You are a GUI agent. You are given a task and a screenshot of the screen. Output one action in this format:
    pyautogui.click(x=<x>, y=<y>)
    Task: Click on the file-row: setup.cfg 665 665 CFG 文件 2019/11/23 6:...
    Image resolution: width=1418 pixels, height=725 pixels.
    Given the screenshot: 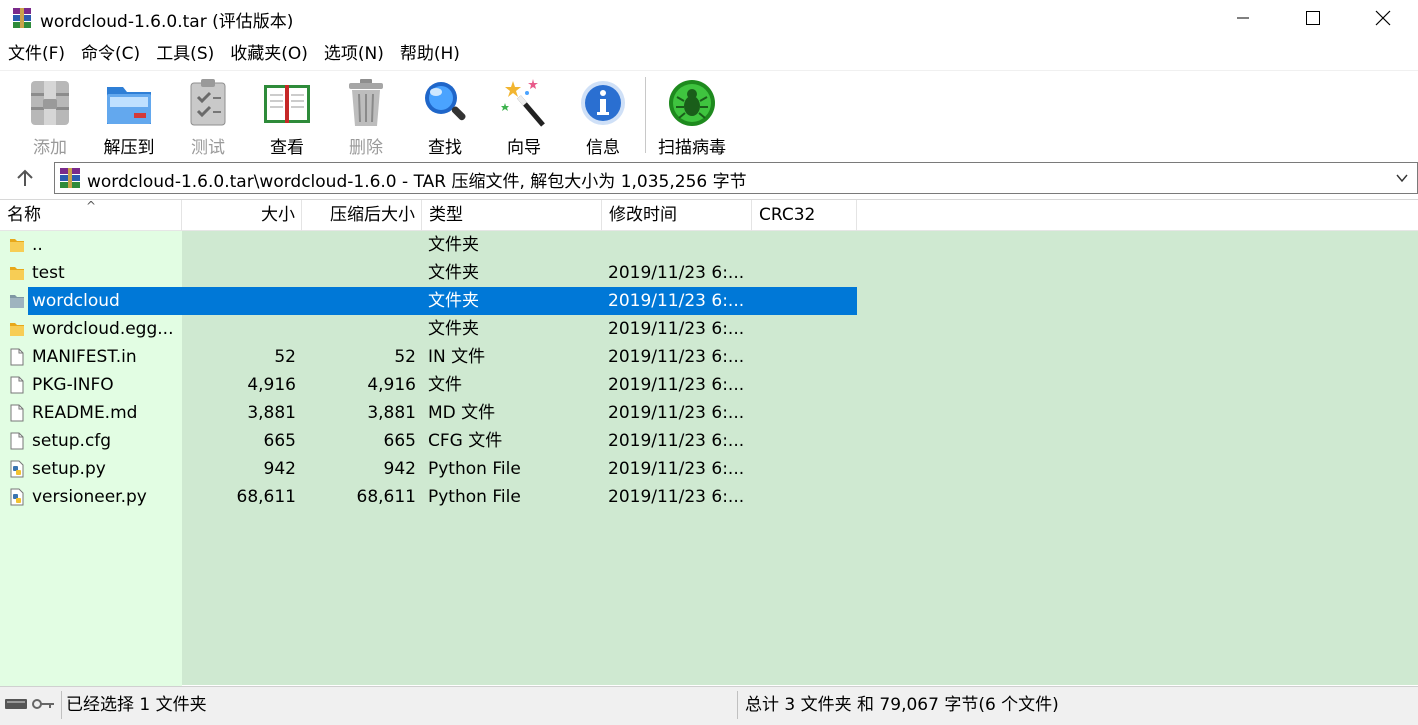 What is the action you would take?
    pyautogui.click(x=430, y=441)
    